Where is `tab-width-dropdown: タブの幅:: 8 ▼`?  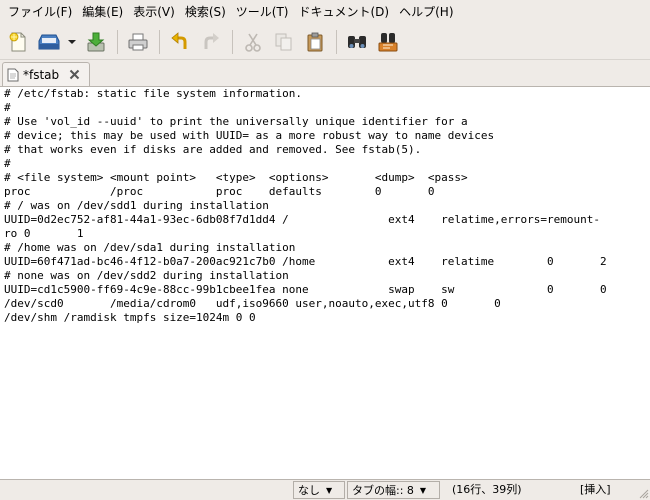
tab-width-dropdown: タブの幅:: 8 ▼ is located at coordinates (393, 490).